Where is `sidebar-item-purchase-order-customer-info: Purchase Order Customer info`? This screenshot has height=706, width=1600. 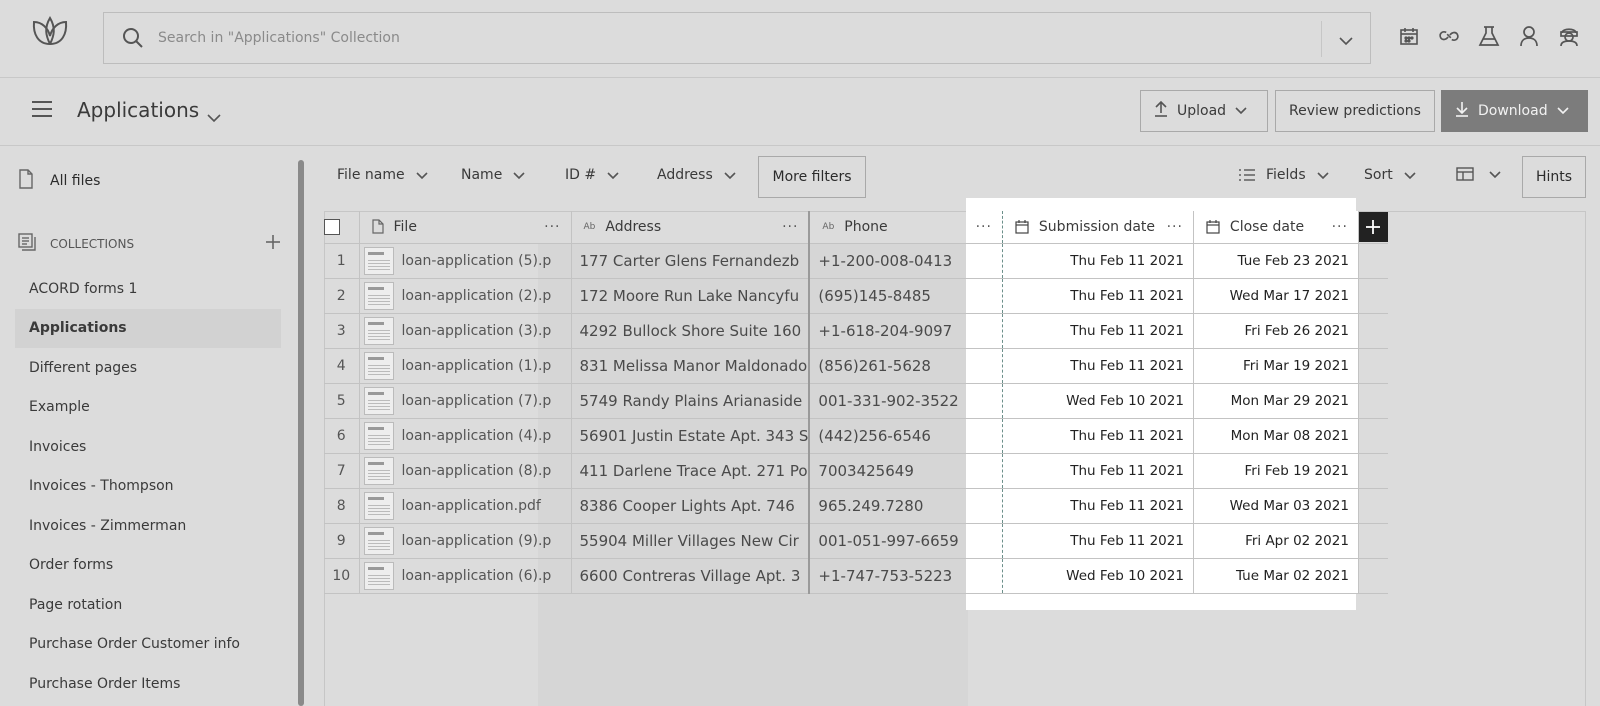
sidebar-item-purchase-order-customer-info: Purchase Order Customer info is located at coordinates (148, 645).